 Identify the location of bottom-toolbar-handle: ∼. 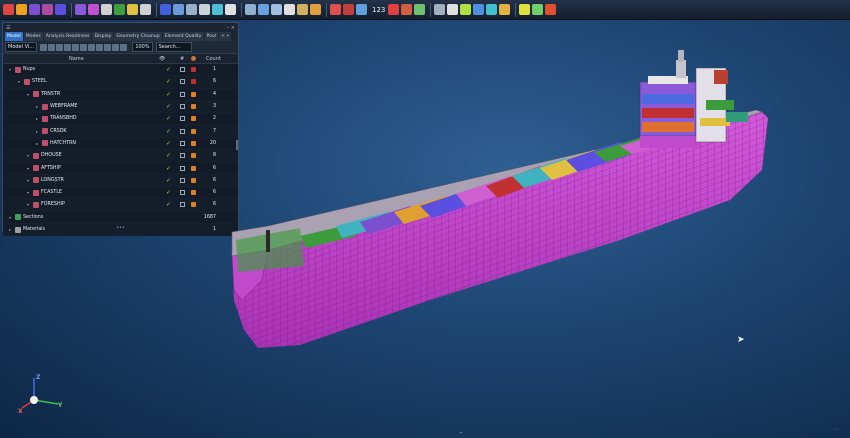
(461, 433).